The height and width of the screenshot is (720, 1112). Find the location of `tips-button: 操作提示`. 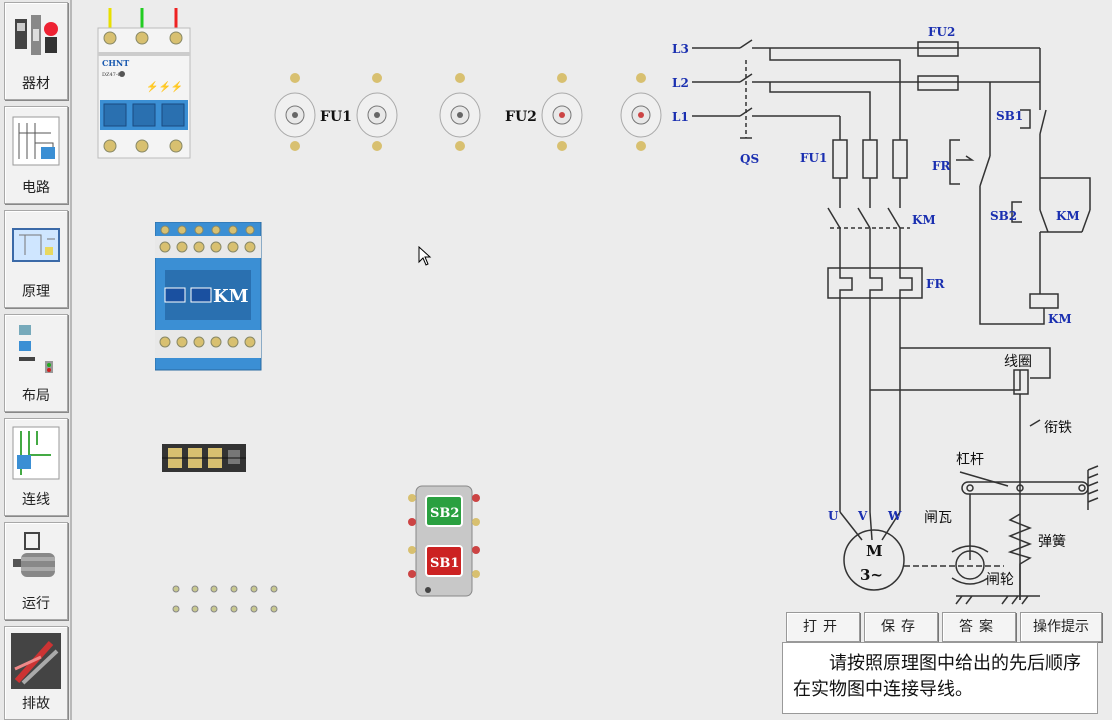

tips-button: 操作提示 is located at coordinates (1061, 627).